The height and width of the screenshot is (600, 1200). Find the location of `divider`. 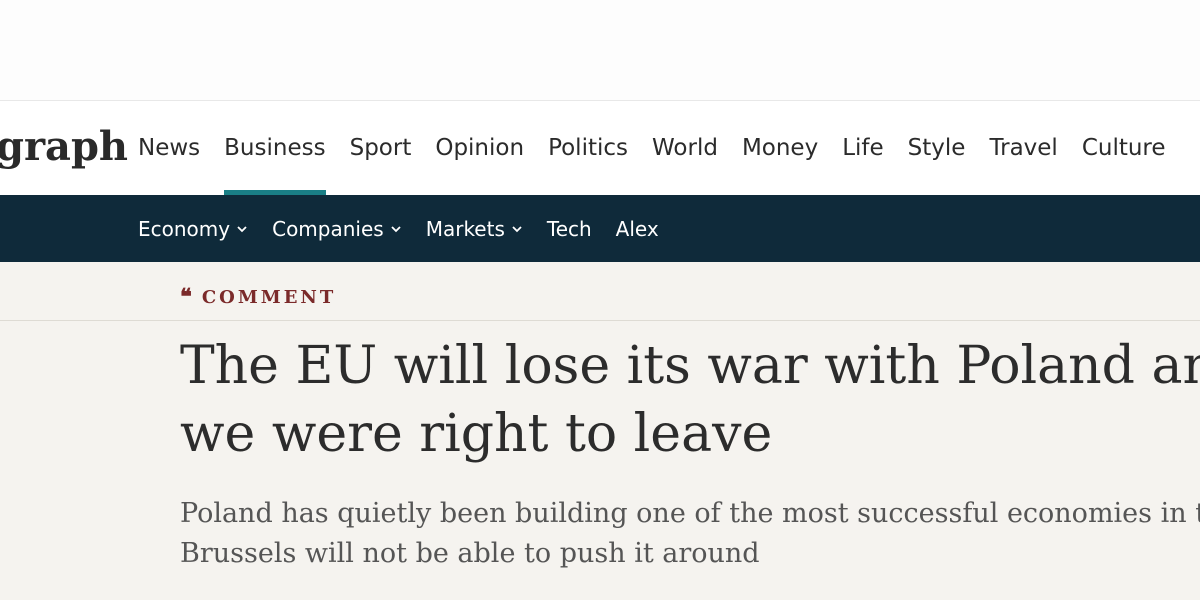

divider is located at coordinates (600, 320).